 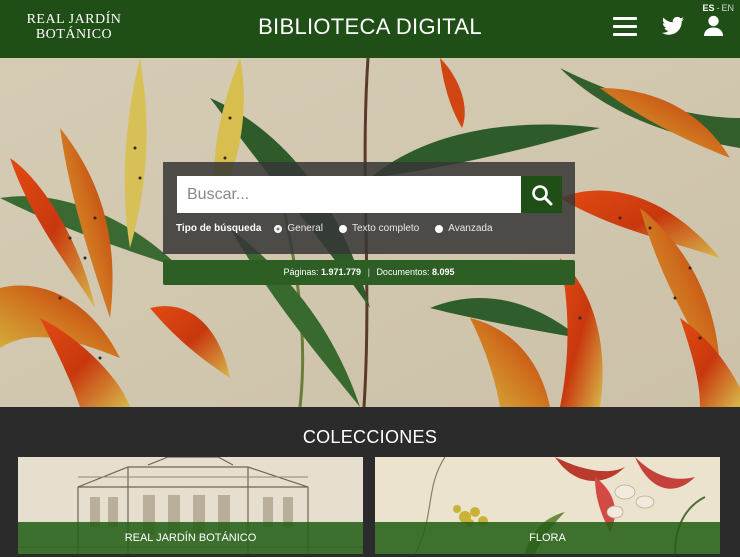 I want to click on radio-texto-completo-label: Texto completo, so click(x=385, y=228).